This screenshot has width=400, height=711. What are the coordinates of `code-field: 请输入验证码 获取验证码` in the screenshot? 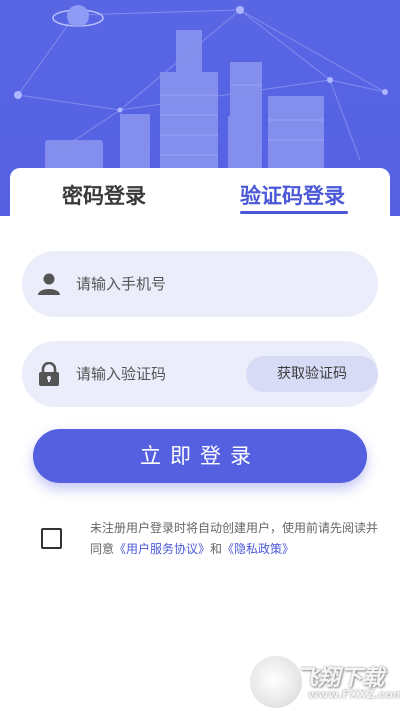 It's located at (200, 374).